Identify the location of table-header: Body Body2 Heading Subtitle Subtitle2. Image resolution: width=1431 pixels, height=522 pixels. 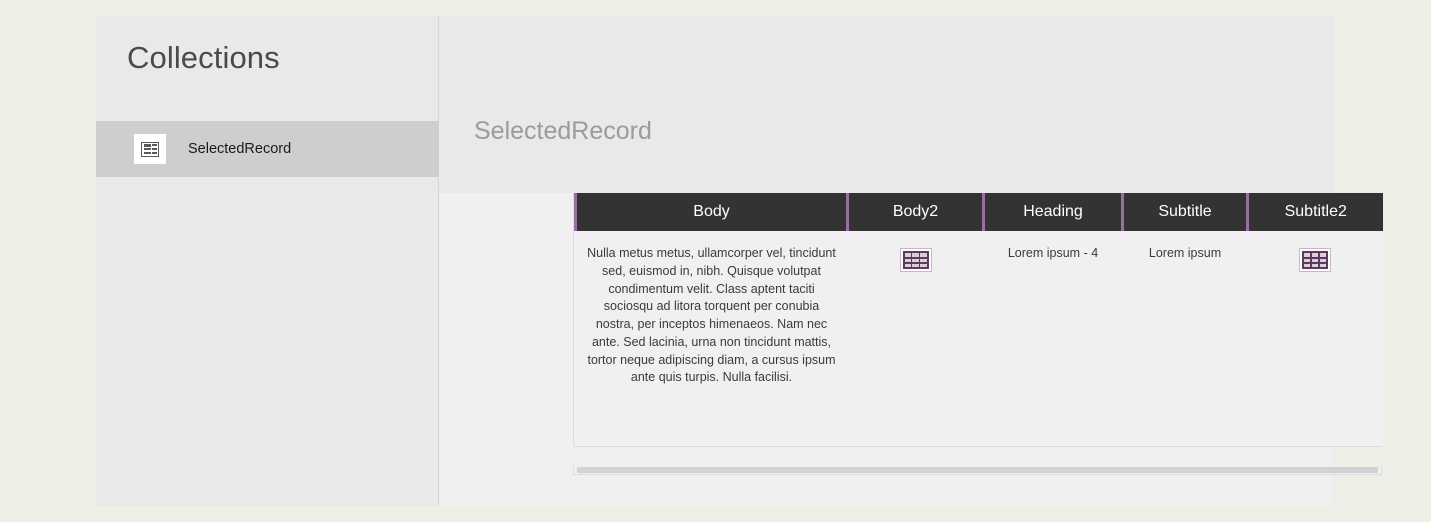
(978, 212).